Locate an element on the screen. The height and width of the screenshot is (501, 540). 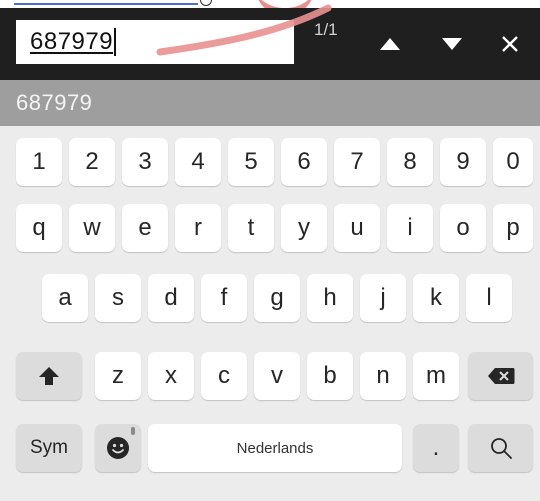
close-find-button is located at coordinates (510, 44).